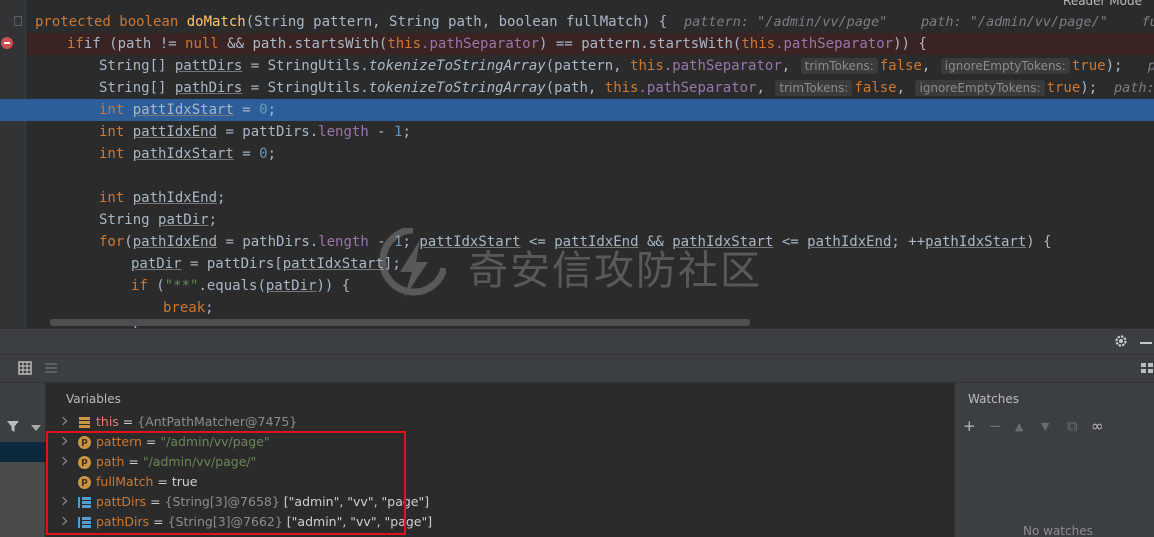 The height and width of the screenshot is (537, 1154). Describe the element at coordinates (110, 461) in the screenshot. I see `variable-name: path` at that location.